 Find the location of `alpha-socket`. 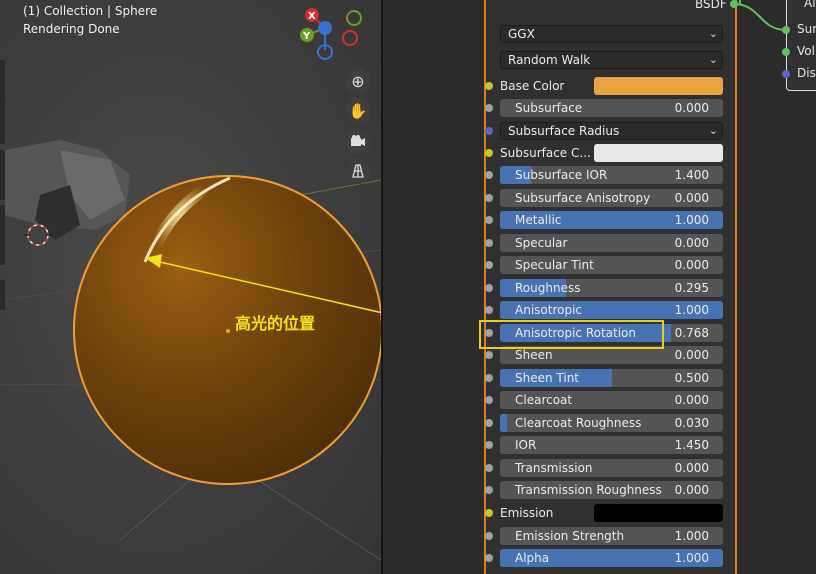

alpha-socket is located at coordinates (489, 558).